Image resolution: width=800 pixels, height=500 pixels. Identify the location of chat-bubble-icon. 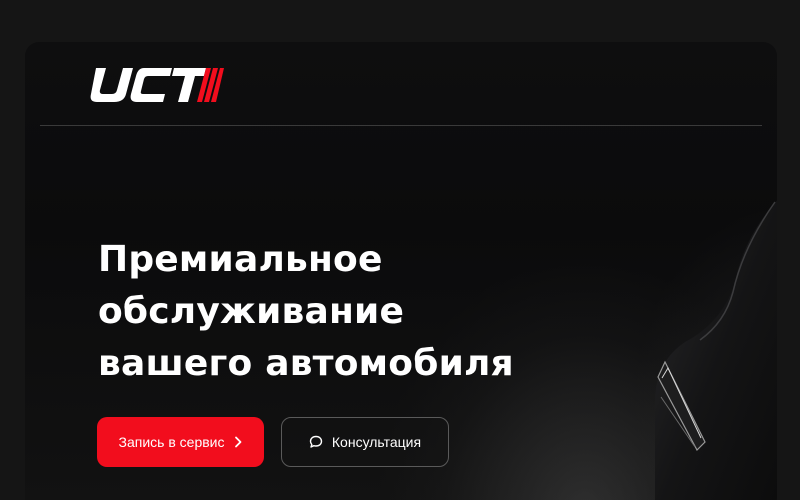
(316, 442).